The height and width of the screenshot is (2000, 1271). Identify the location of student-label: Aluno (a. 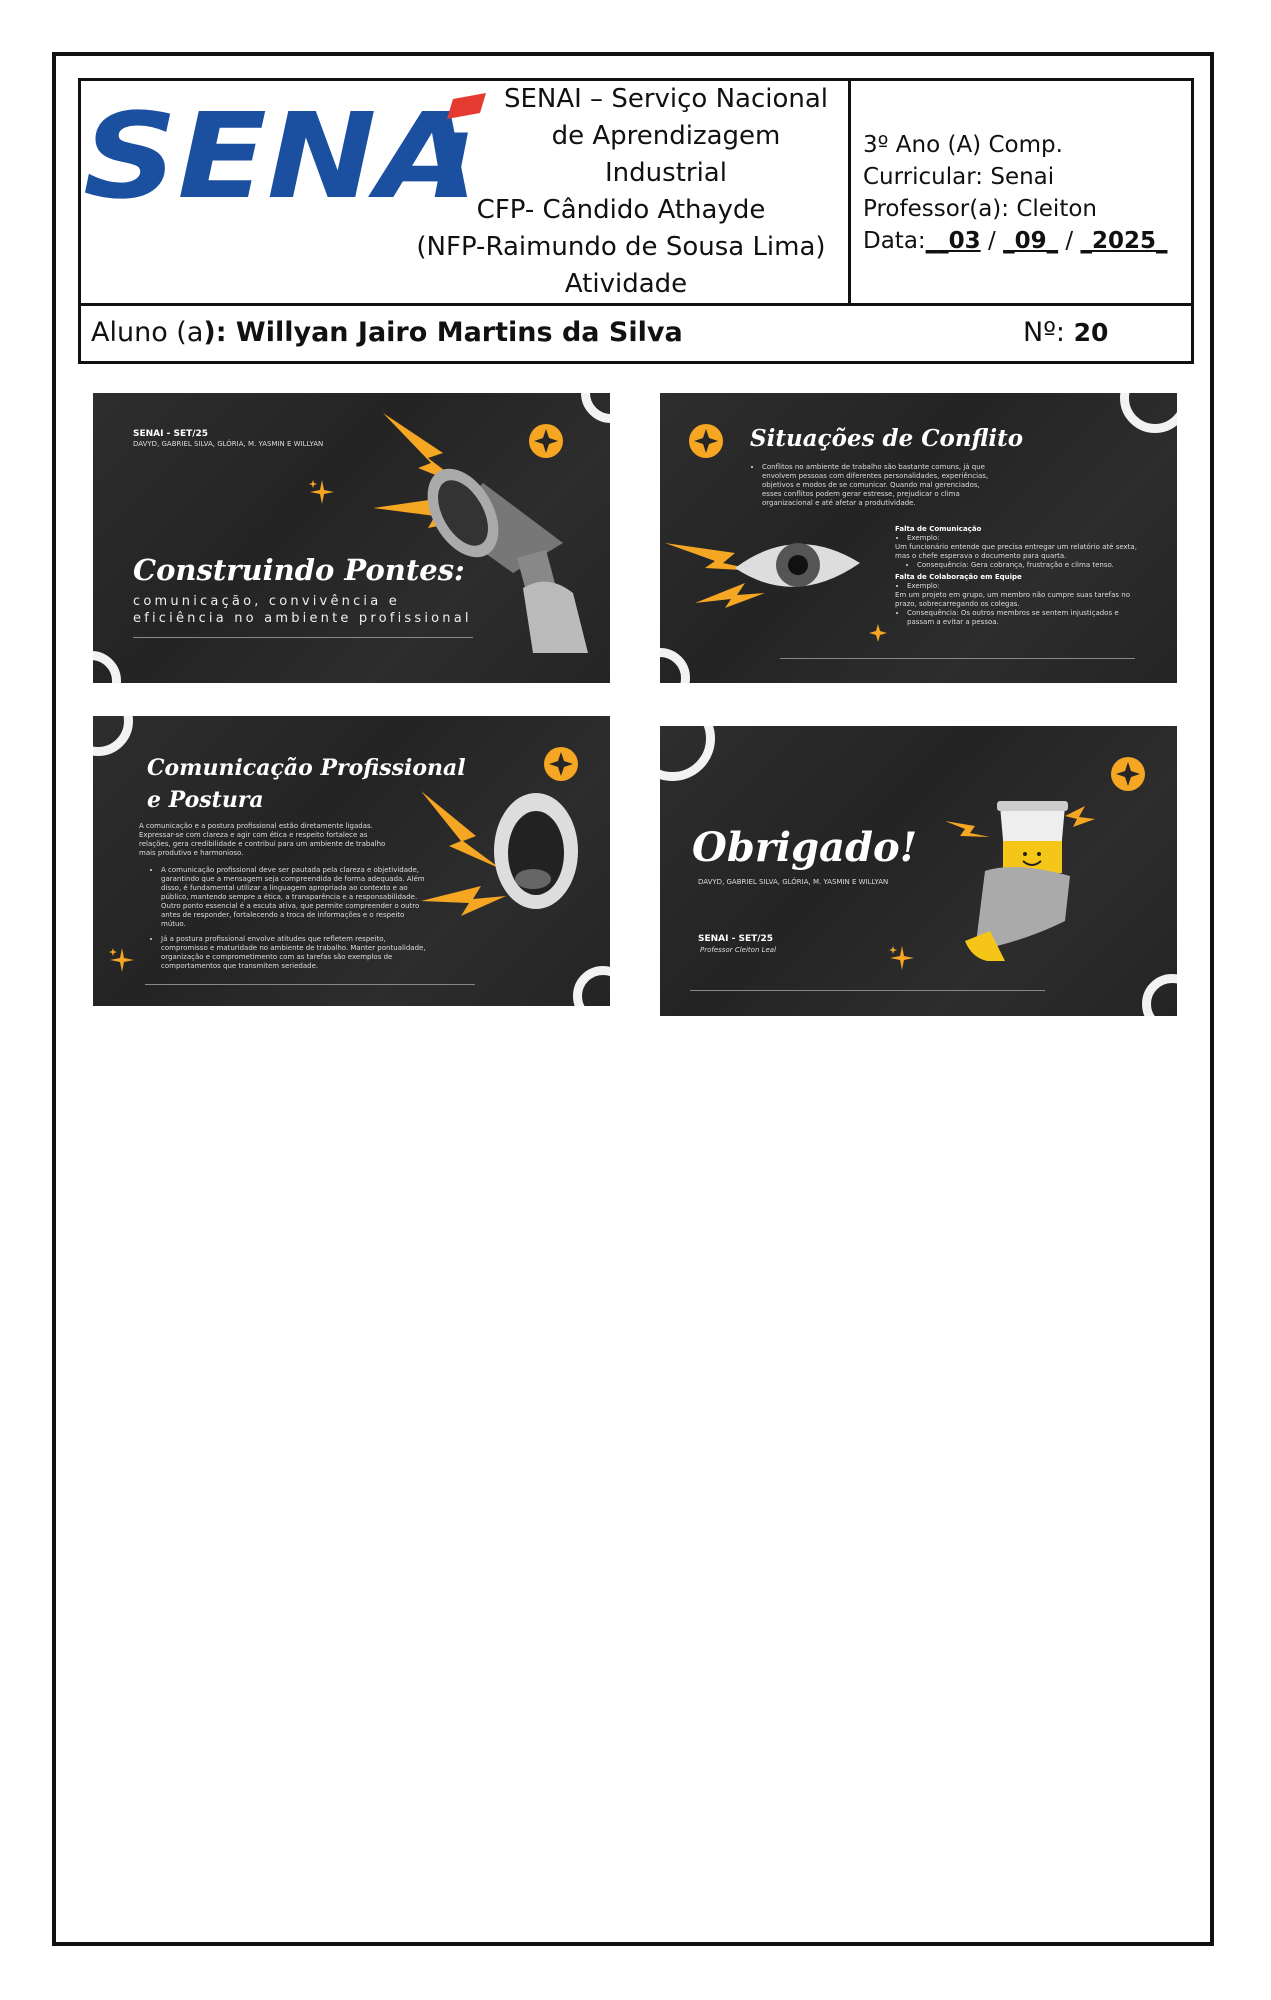
(147, 332).